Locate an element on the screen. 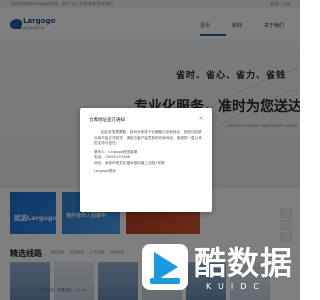 The image size is (320, 300). dialog-title: 仓库地址变迁通知 is located at coordinates (107, 120).